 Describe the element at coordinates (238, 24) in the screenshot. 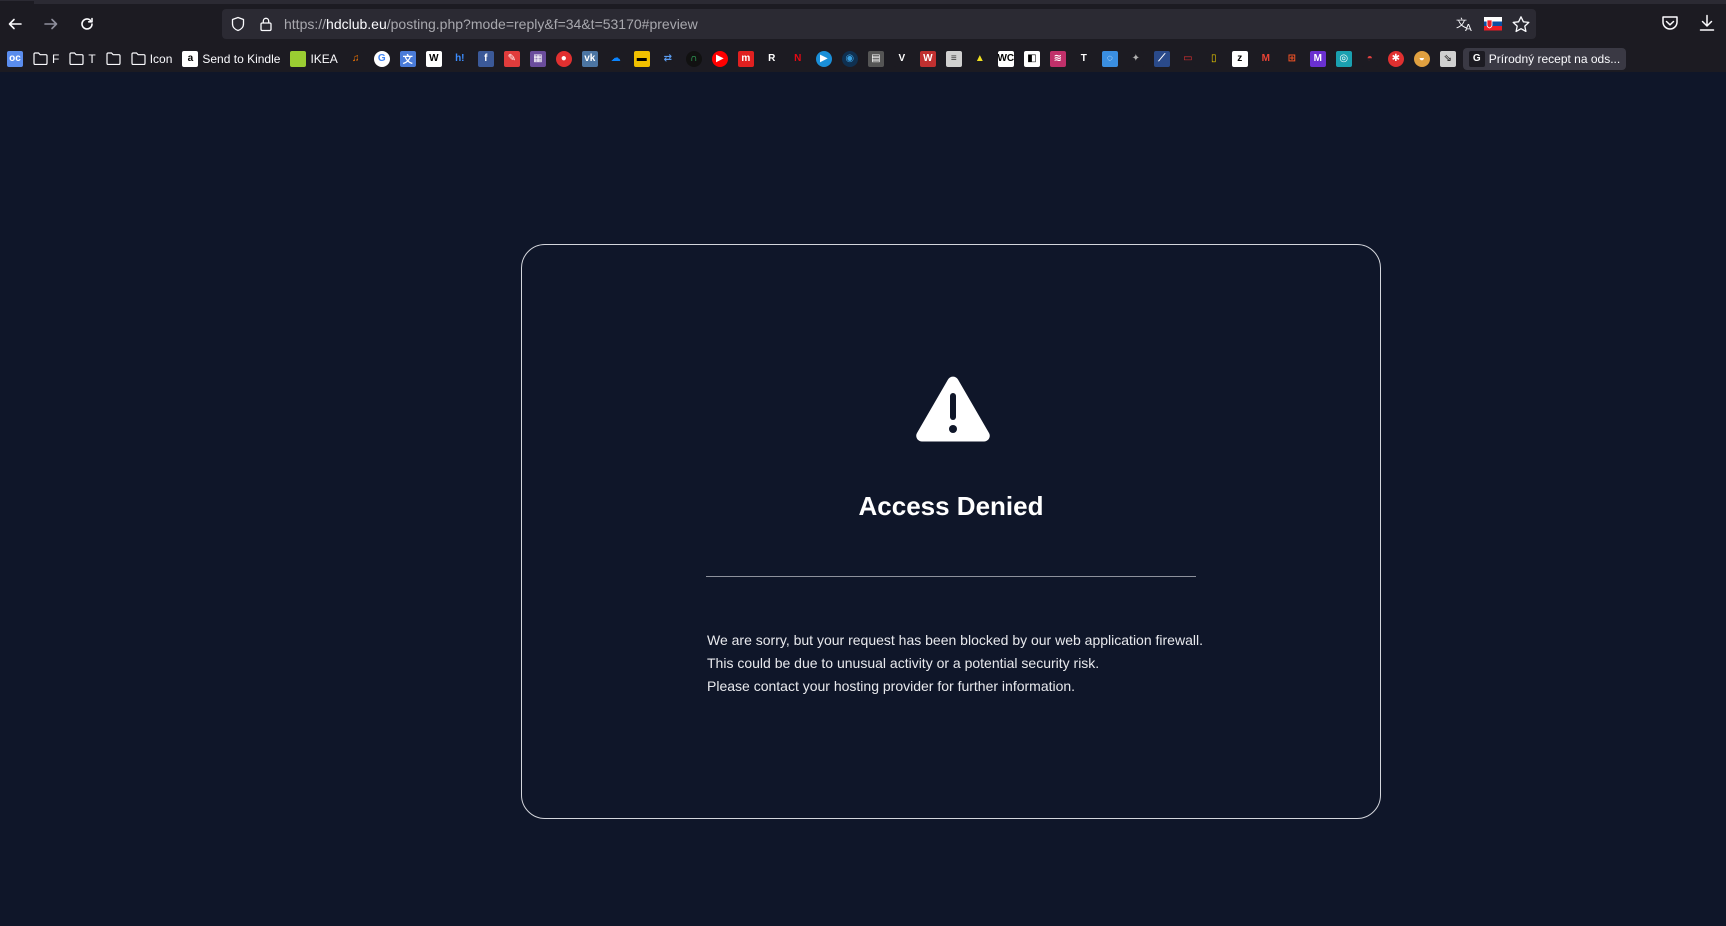

I see `shield-icon` at that location.